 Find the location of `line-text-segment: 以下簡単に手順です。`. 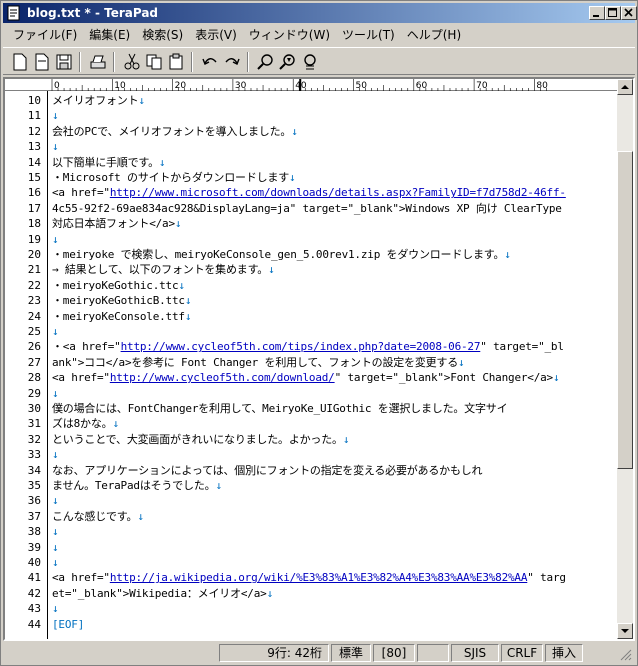

line-text-segment: 以下簡単に手順です。 is located at coordinates (105, 162).